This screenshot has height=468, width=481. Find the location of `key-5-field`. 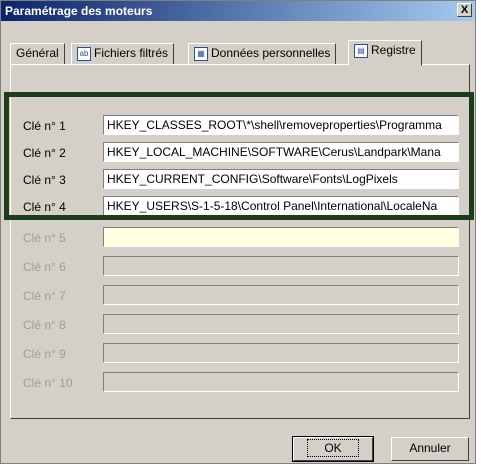

key-5-field is located at coordinates (281, 237).